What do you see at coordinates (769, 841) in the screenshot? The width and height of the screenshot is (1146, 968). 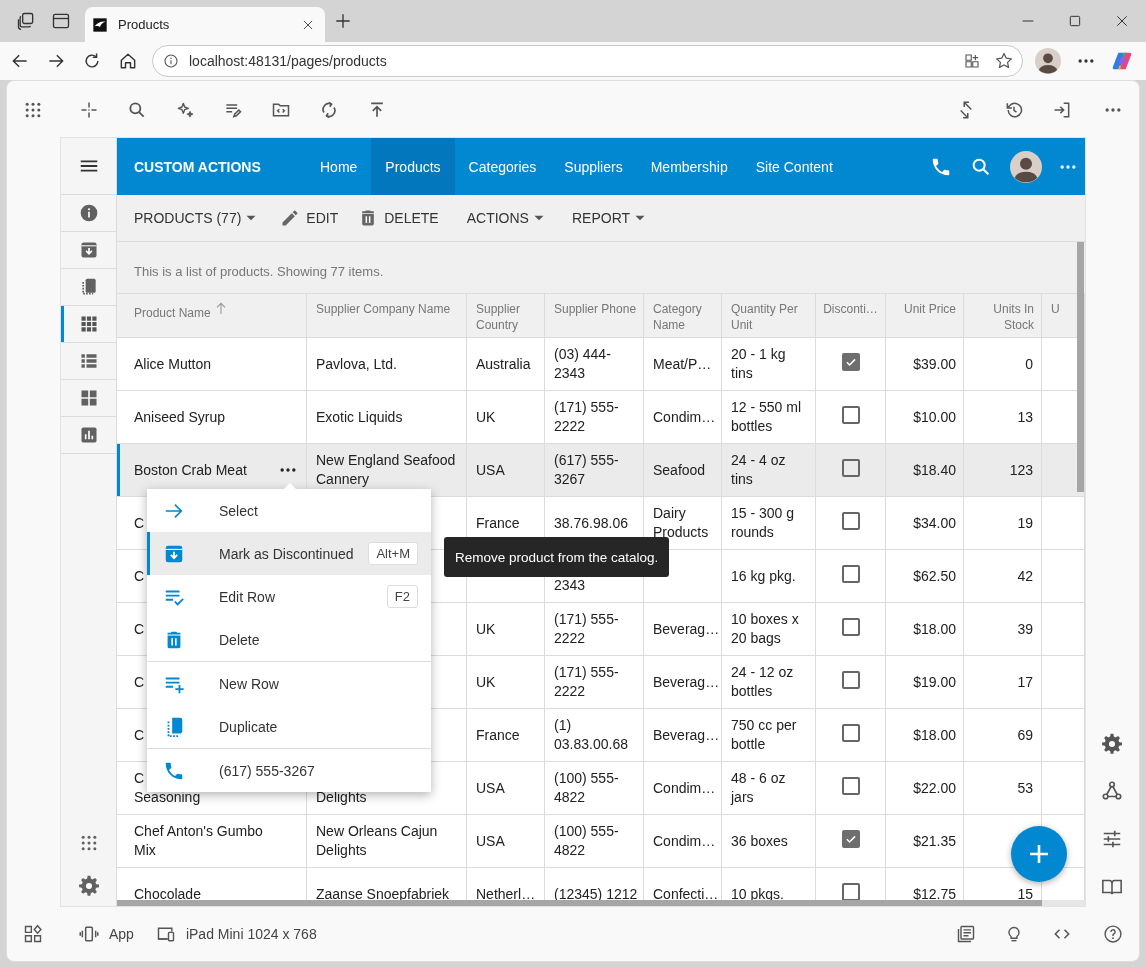 I see `table-cell: 36 boxes` at bounding box center [769, 841].